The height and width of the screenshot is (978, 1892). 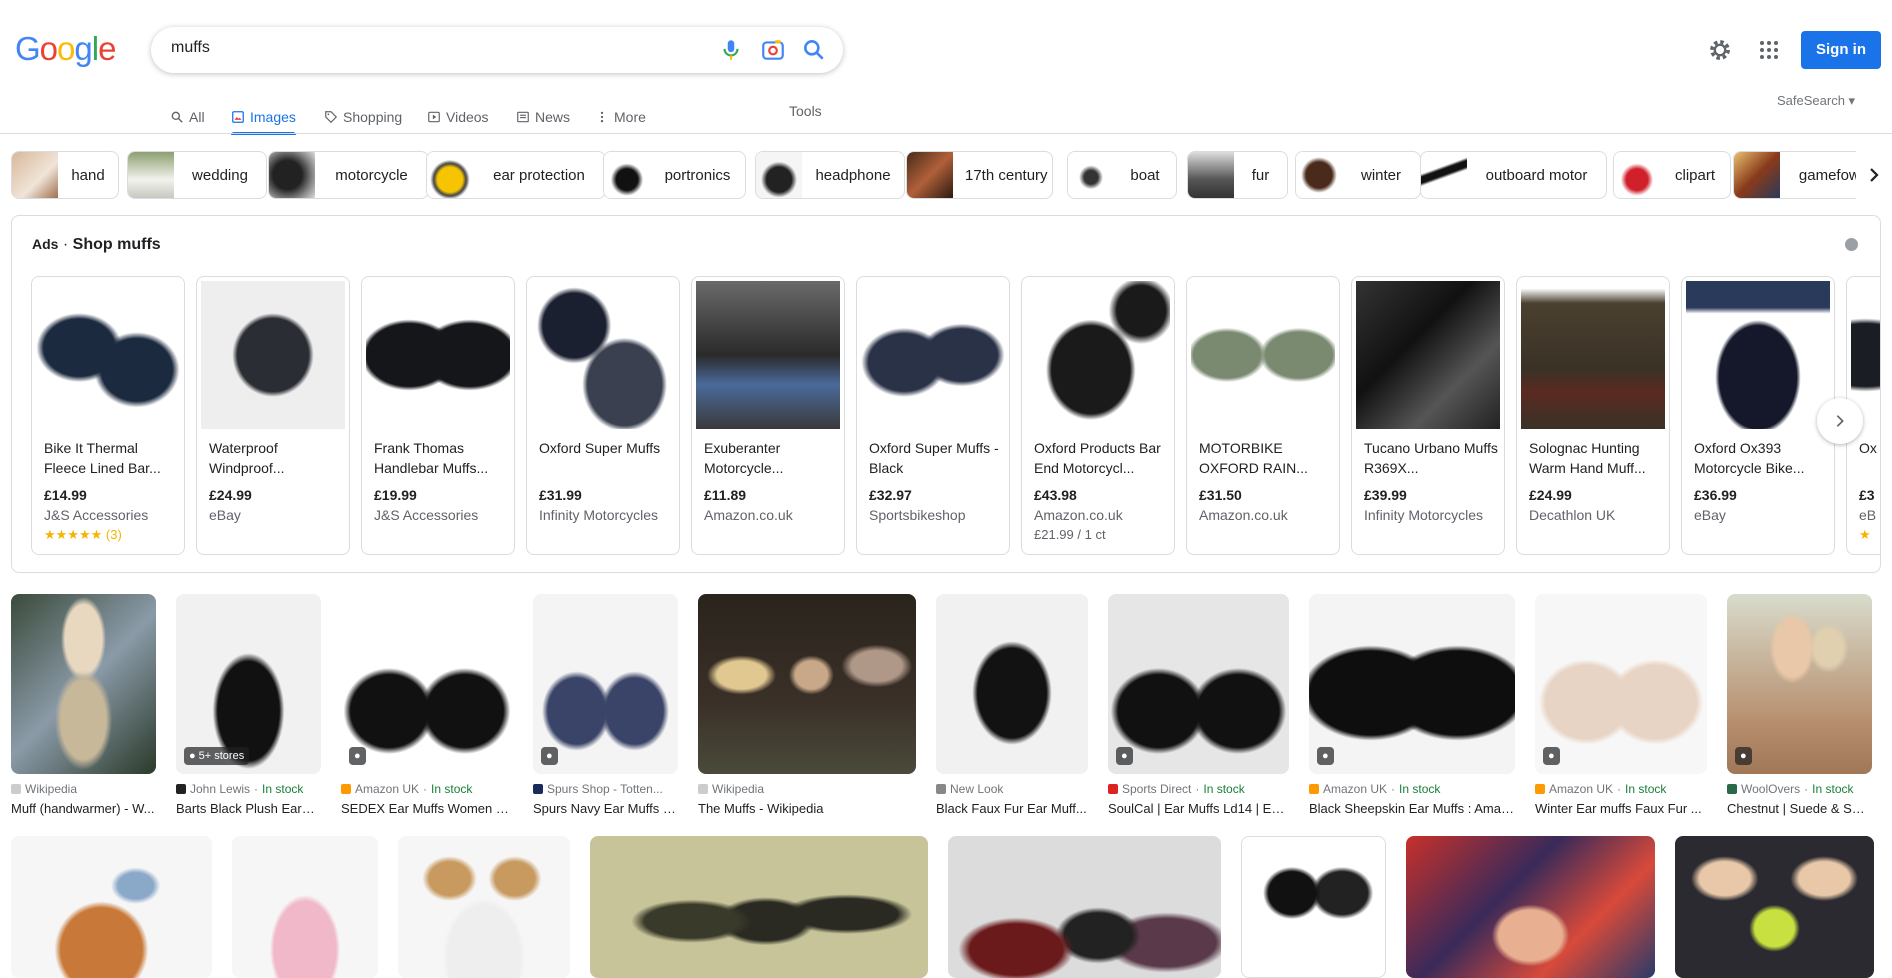 I want to click on header-divider, so click(x=946, y=133).